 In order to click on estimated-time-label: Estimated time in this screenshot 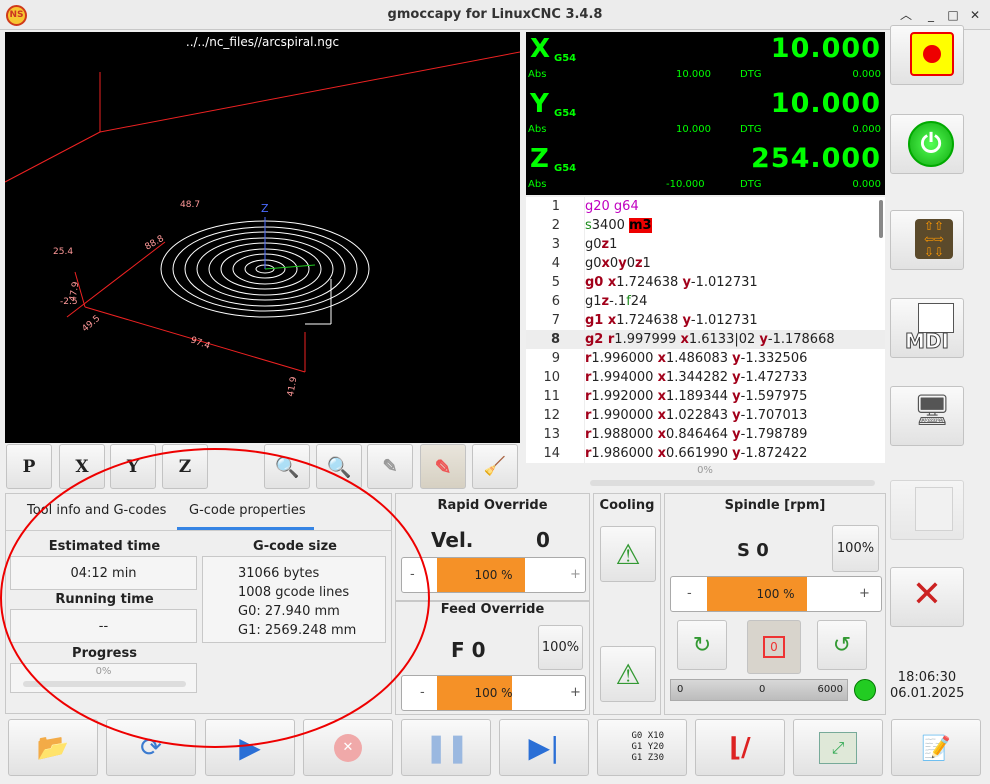, I will do `click(104, 546)`.